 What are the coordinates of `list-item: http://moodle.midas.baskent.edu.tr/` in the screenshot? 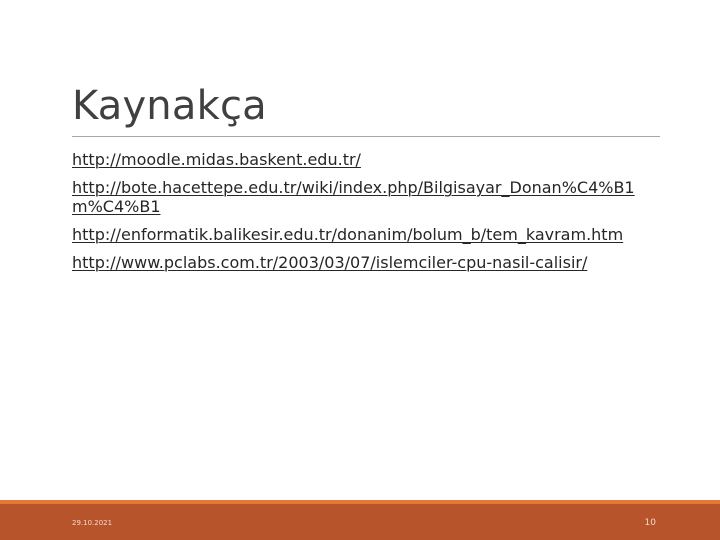 It's located at (367, 159).